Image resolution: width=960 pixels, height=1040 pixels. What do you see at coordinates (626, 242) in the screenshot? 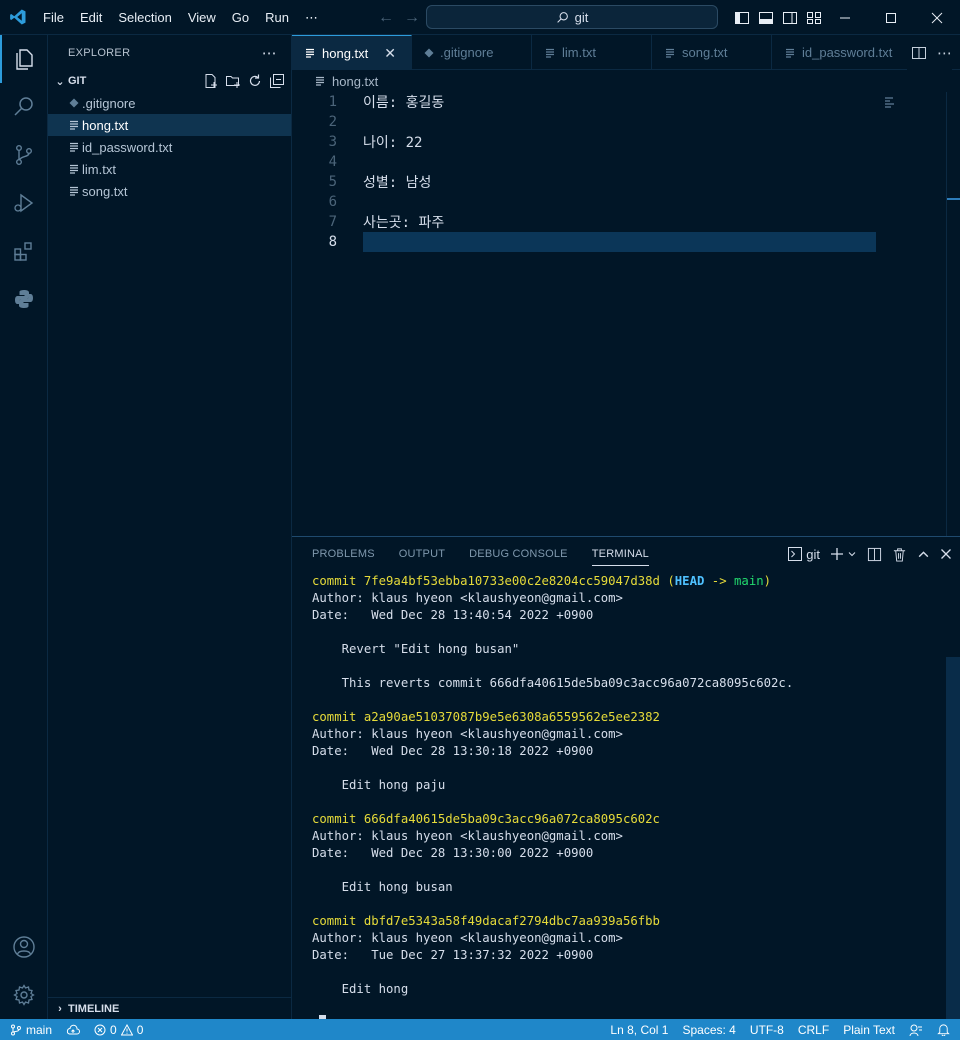
I see `editor-current-line: 8` at bounding box center [626, 242].